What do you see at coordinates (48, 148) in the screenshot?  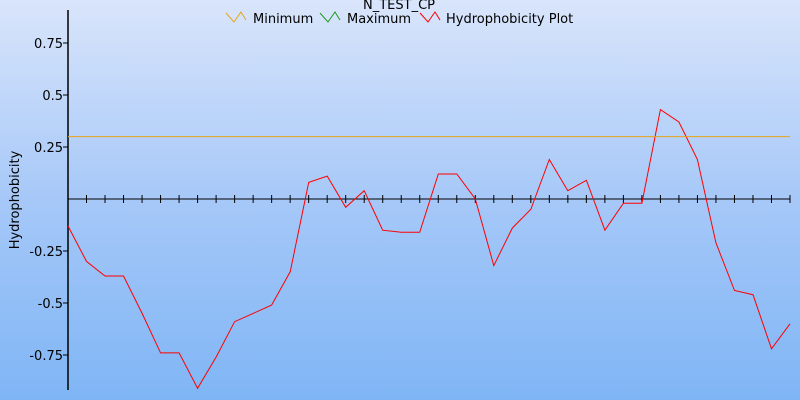 I see `y-tick-label: 0.25` at bounding box center [48, 148].